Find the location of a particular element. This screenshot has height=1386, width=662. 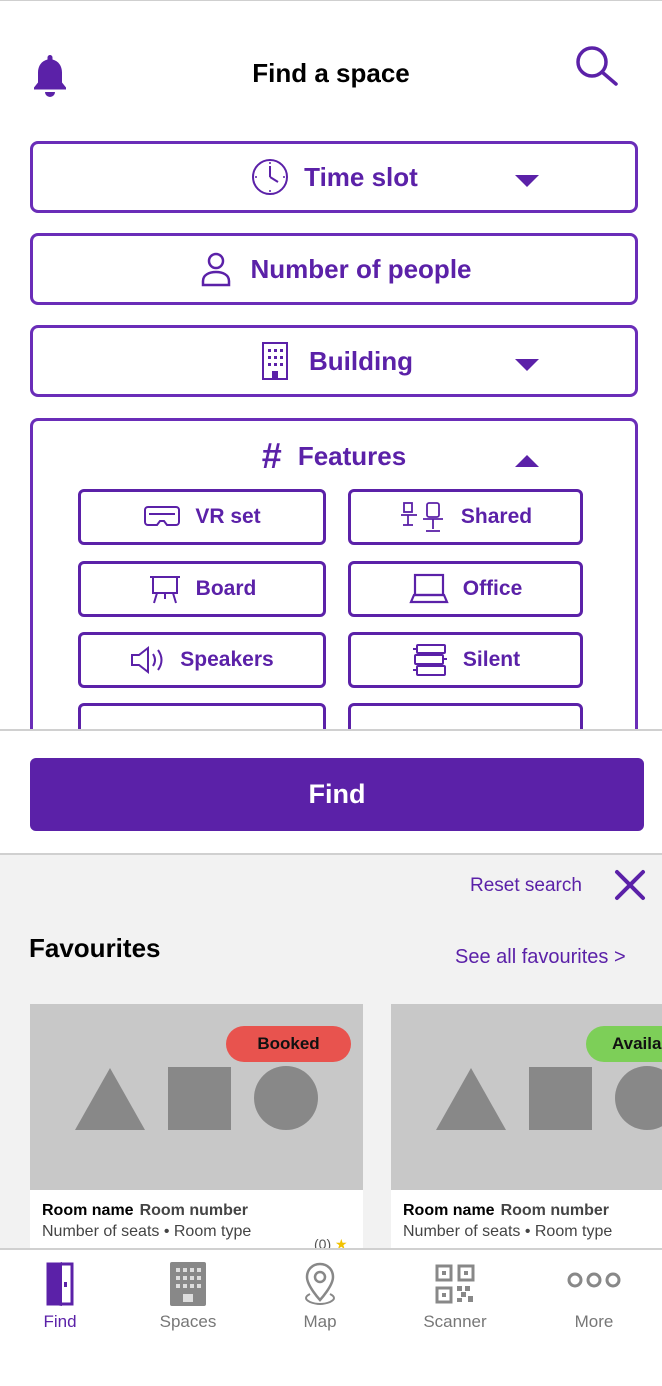

number-of-people-field: Number of people is located at coordinates (334, 269).